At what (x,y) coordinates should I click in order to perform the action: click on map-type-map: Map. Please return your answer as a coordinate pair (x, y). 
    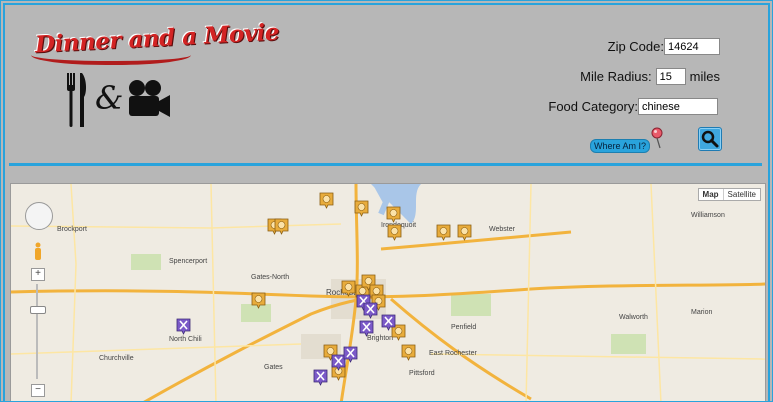
    Looking at the image, I should click on (711, 194).